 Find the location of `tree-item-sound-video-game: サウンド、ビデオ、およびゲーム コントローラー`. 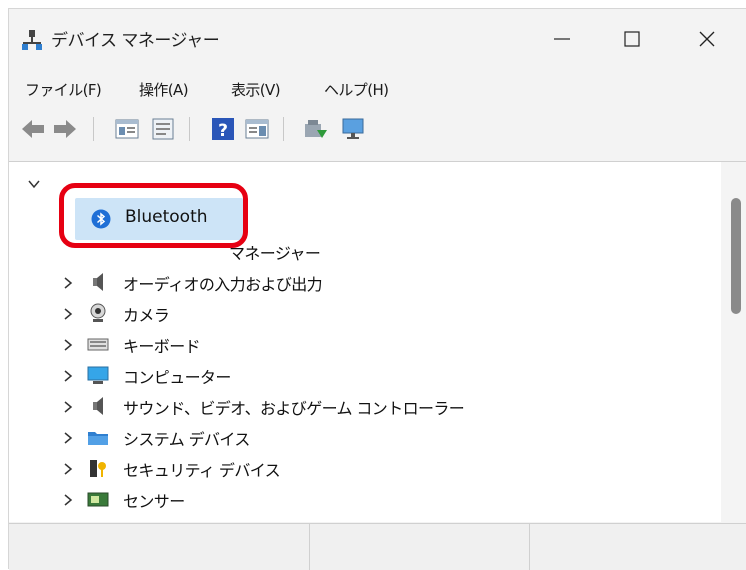

tree-item-sound-video-game: サウンド、ビデオ、およびゲーム コントローラー is located at coordinates (359, 406).